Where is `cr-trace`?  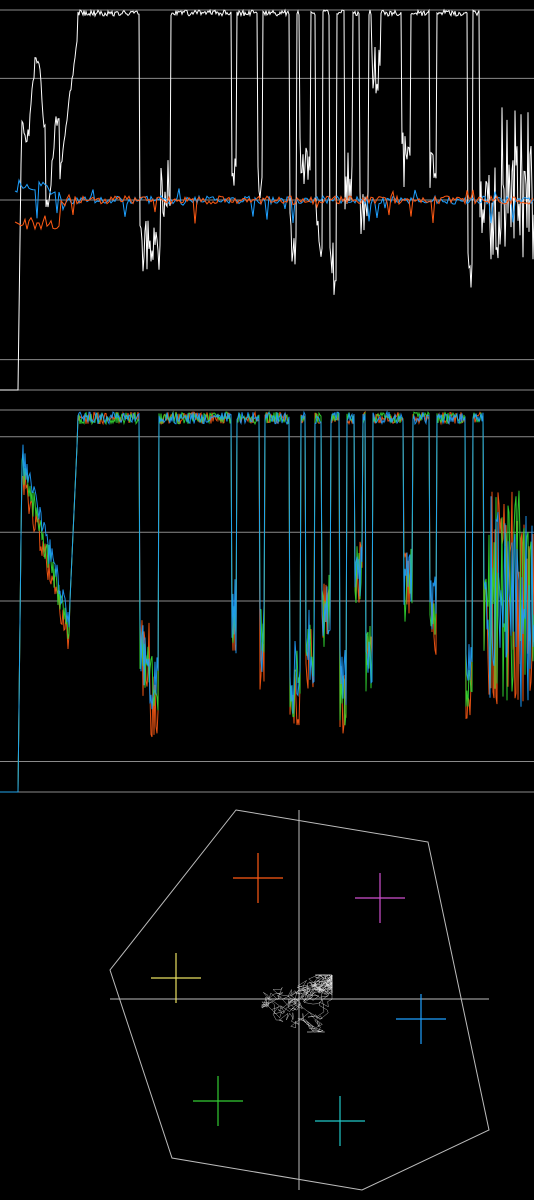
cr-trace is located at coordinates (274, 210).